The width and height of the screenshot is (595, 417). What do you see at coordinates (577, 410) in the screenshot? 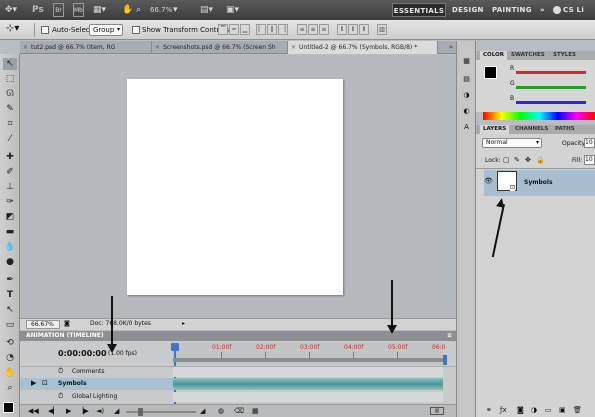
I see `delete-layer-icon: 🗑` at bounding box center [577, 410].